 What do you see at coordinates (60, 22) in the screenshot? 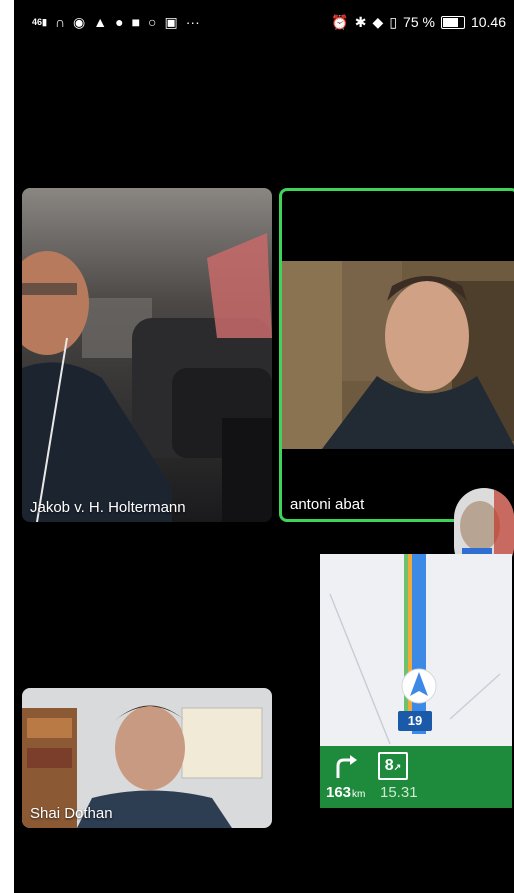
I see `headphones-icon: ∩` at bounding box center [60, 22].